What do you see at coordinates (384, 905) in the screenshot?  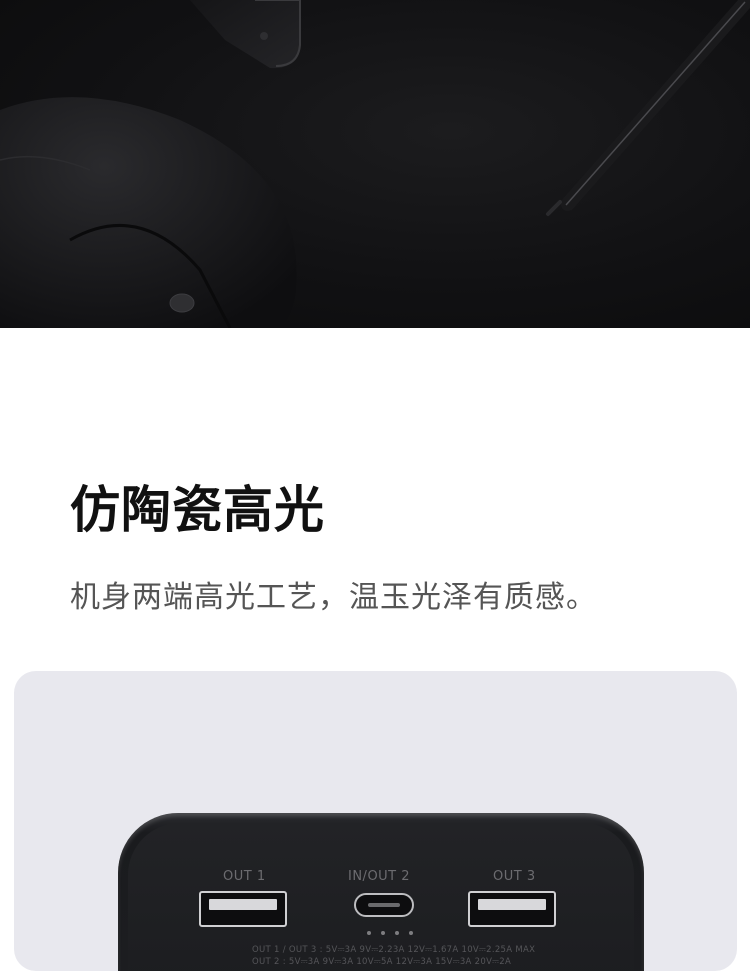 I see `usb-c-port` at bounding box center [384, 905].